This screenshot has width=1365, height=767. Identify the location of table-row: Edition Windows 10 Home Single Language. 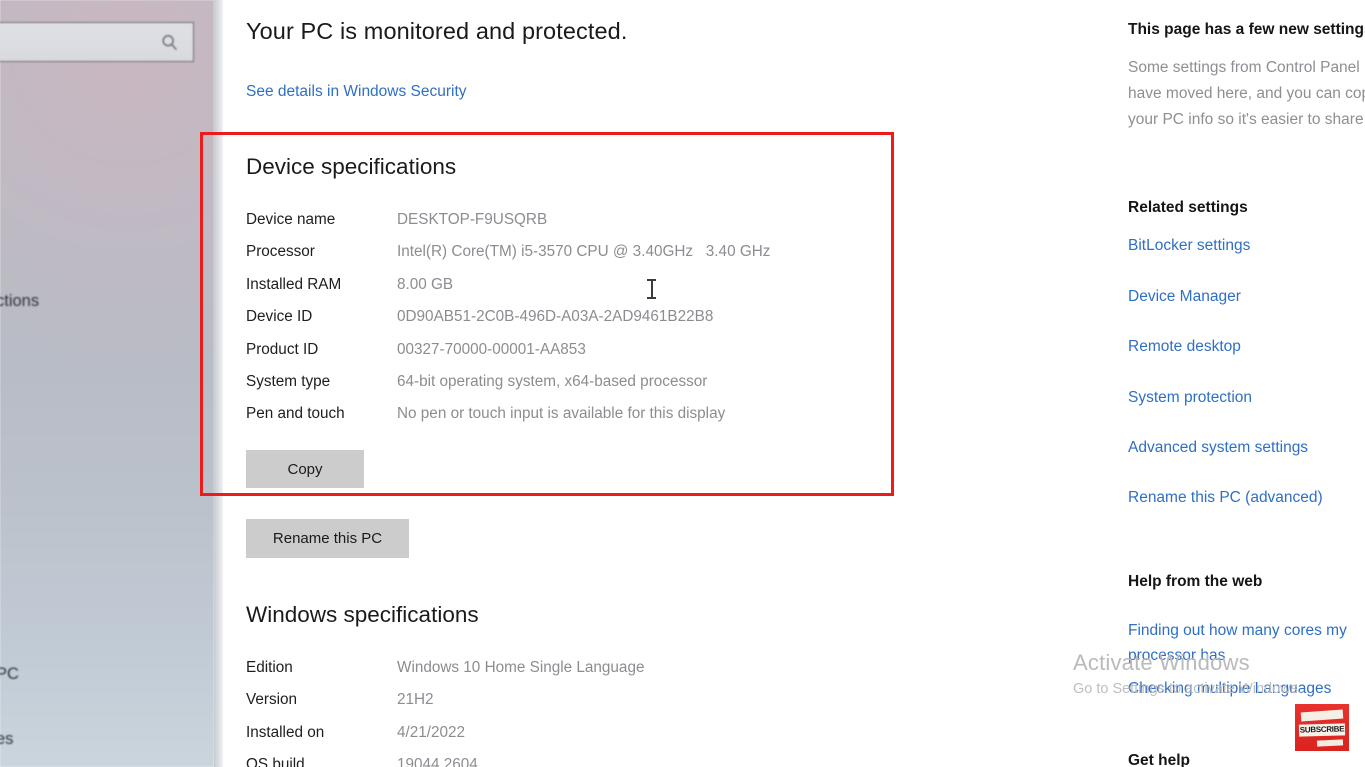
(445, 675).